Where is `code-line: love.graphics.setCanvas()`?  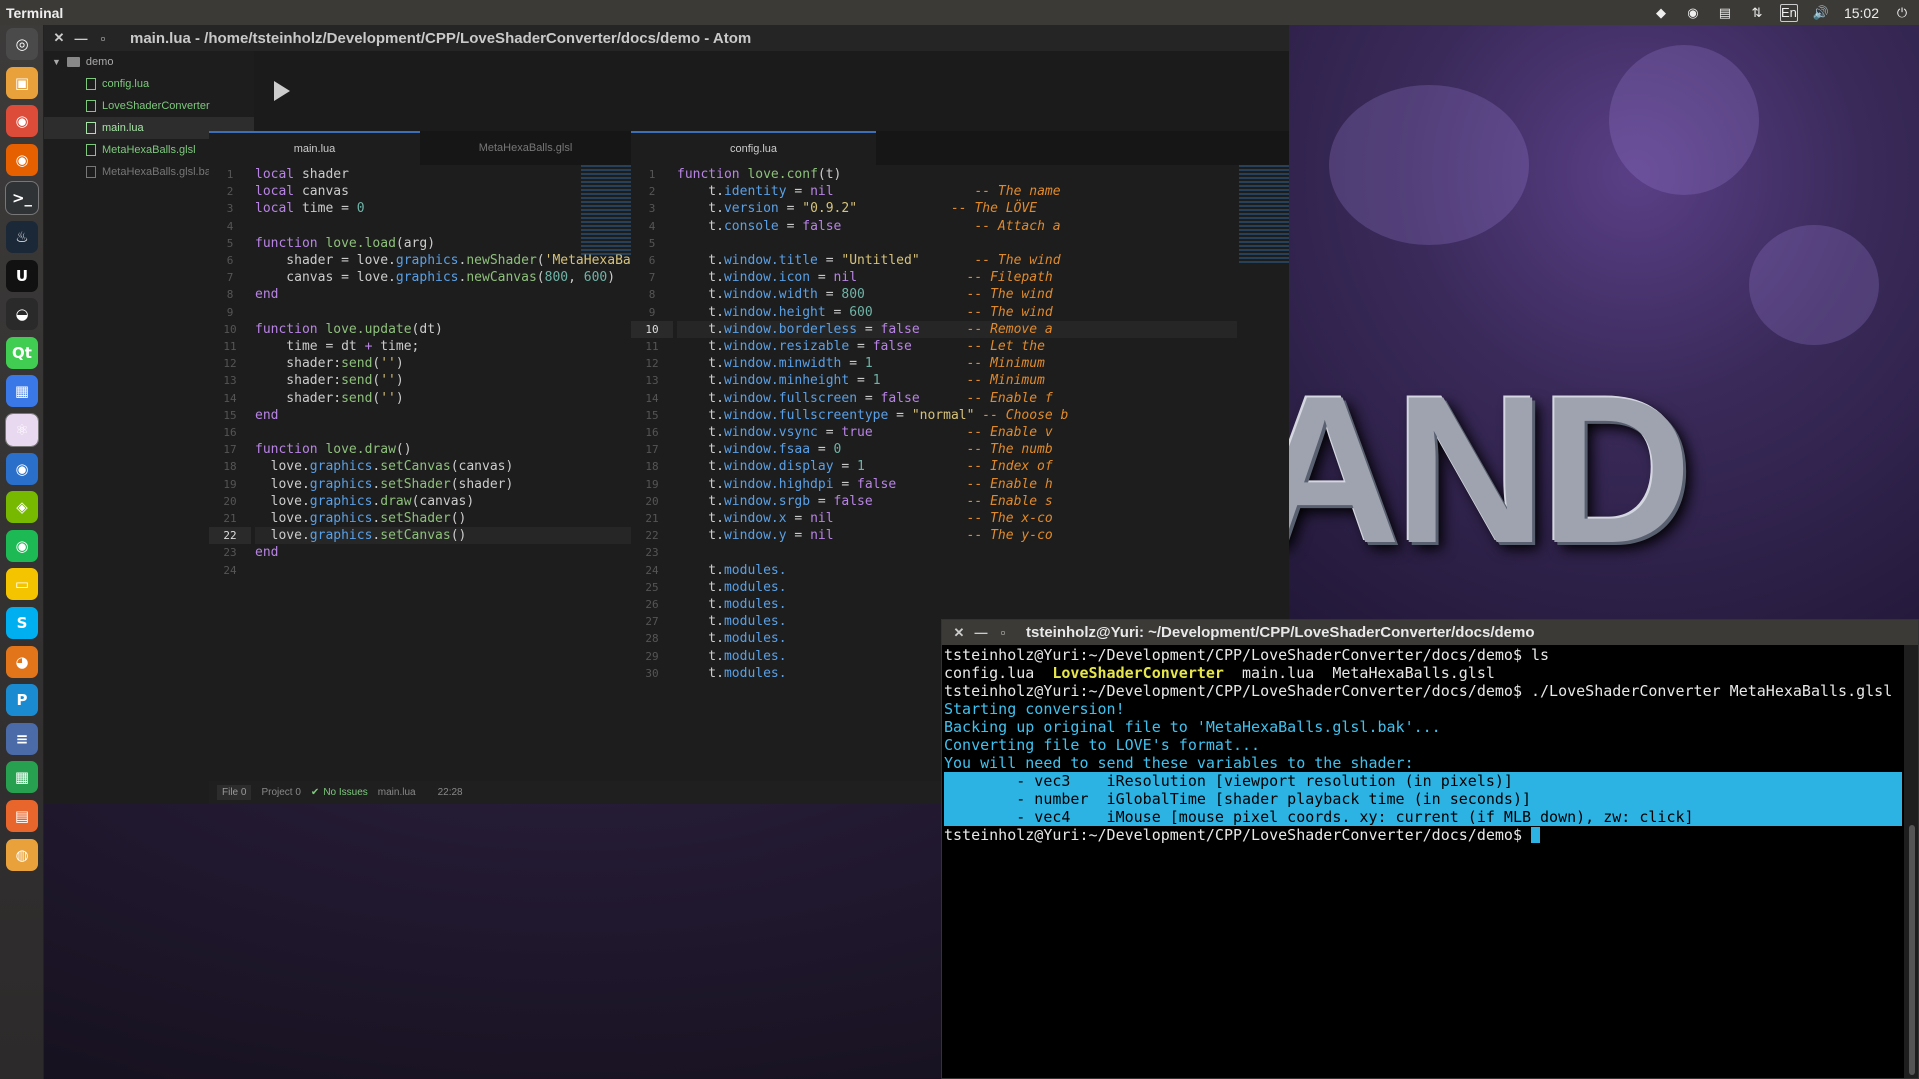
code-line: love.graphics.setCanvas() is located at coordinates (443, 536).